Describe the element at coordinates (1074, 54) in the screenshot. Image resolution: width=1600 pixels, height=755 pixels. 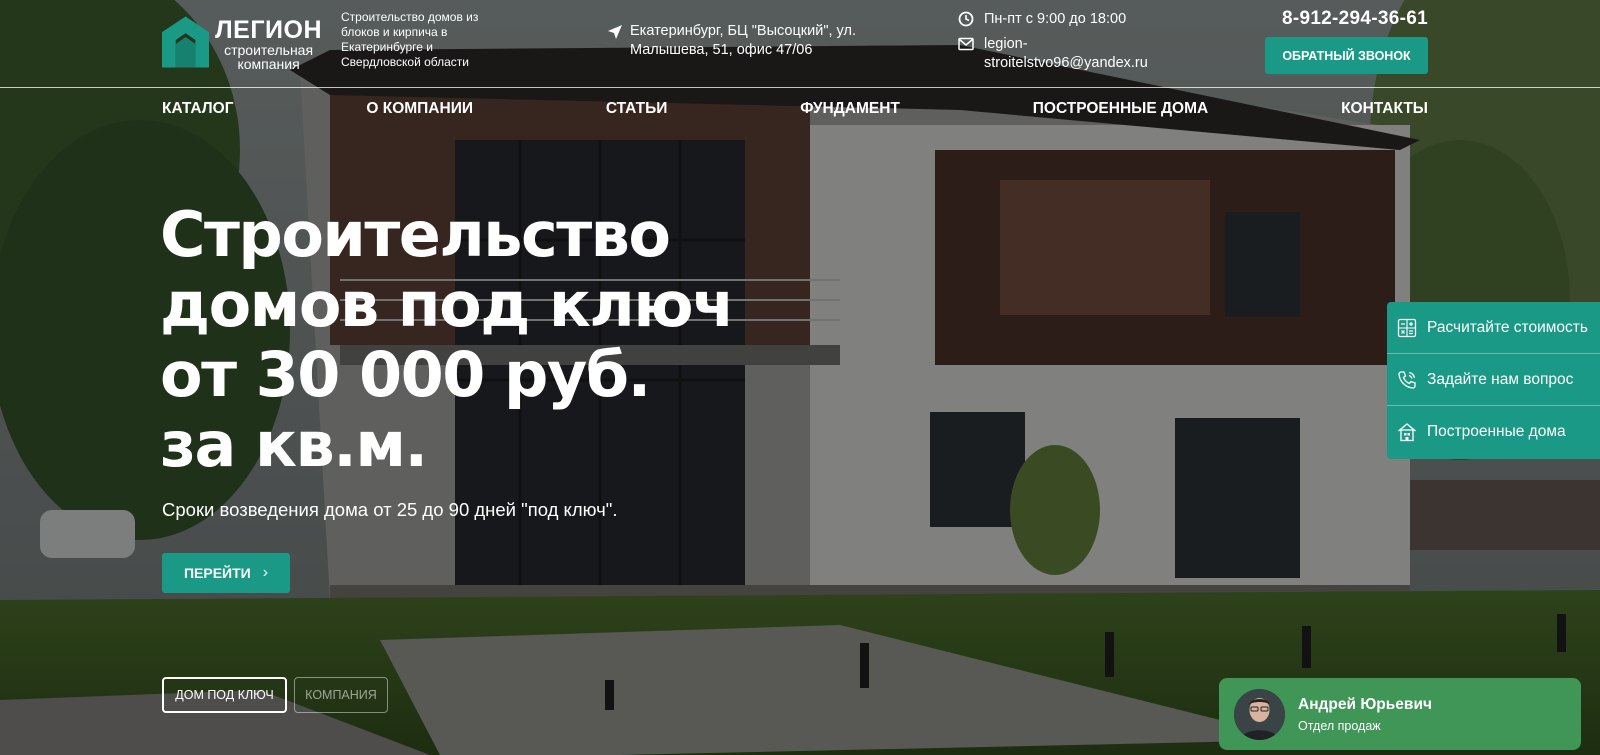
I see `email-text: legion-stroitelstvo96@yandex.ru` at that location.